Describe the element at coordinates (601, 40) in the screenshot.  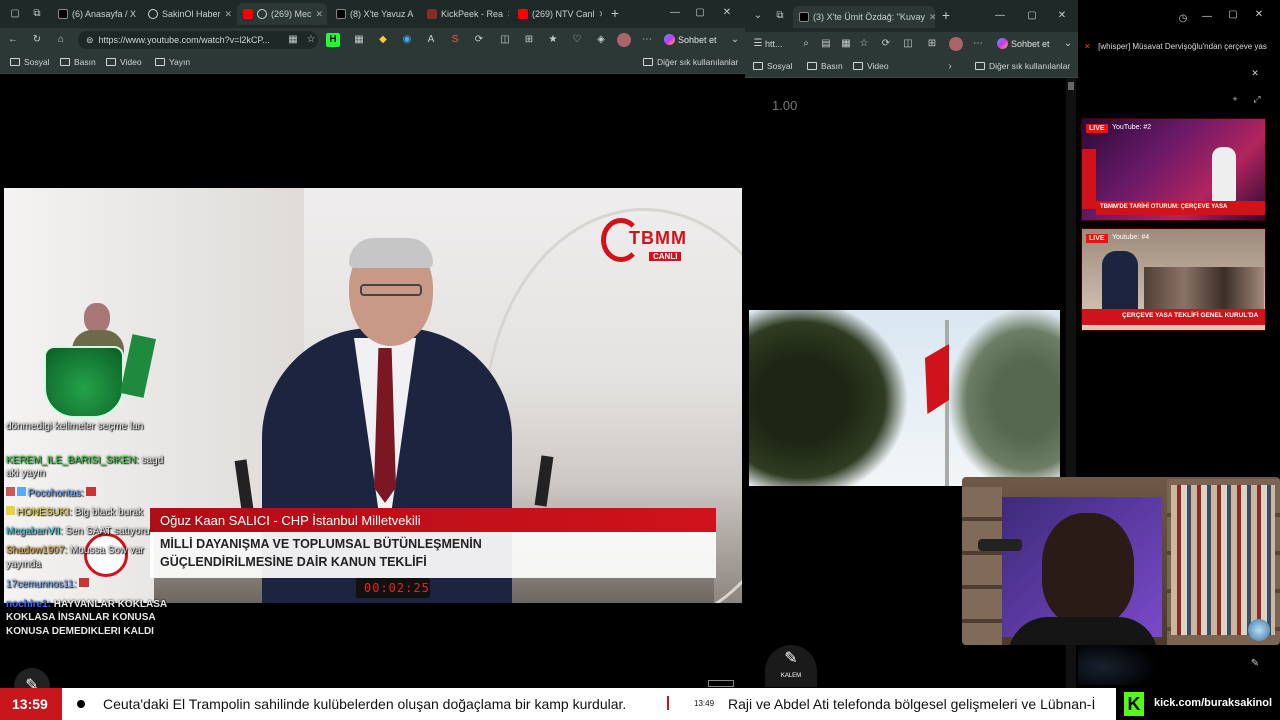
I see `copilot-icon: ◈` at that location.